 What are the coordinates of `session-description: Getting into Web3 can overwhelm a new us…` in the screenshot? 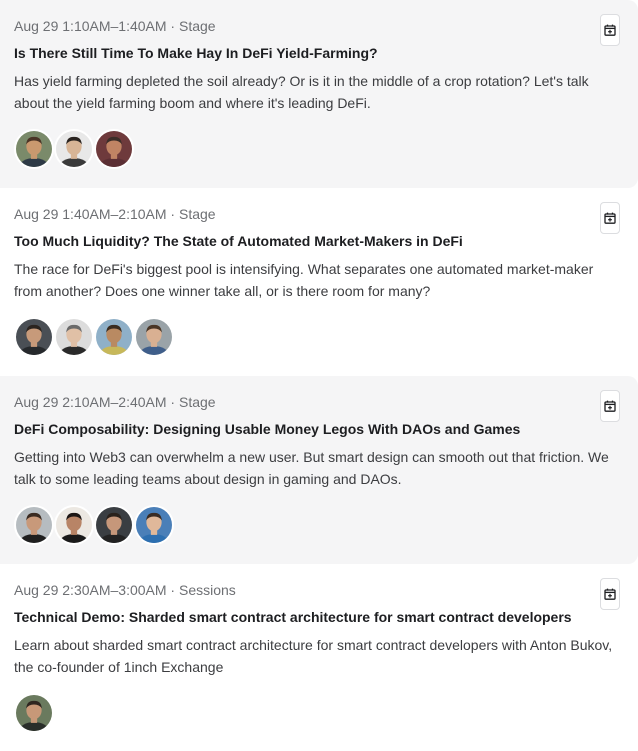 It's located at (311, 468).